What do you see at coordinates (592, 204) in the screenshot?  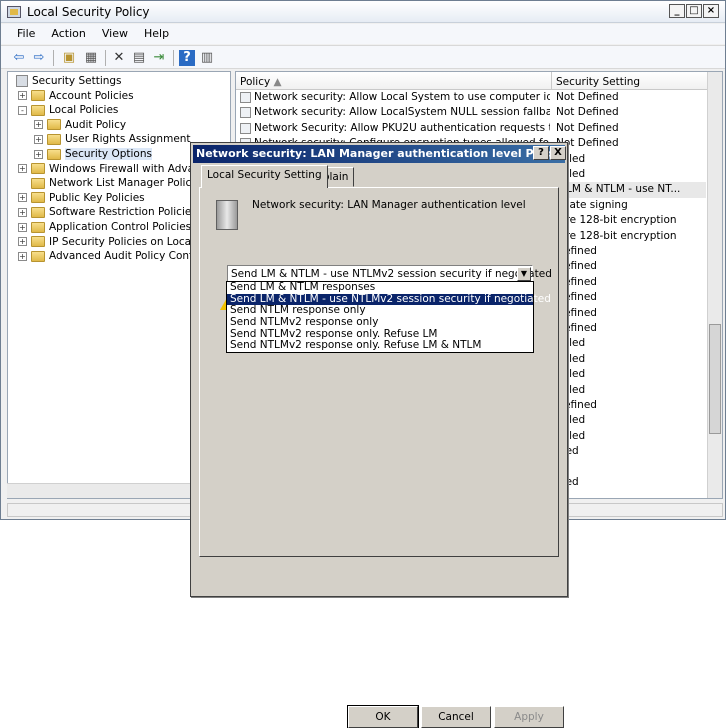 I see `policy-setting: otiate signing` at bounding box center [592, 204].